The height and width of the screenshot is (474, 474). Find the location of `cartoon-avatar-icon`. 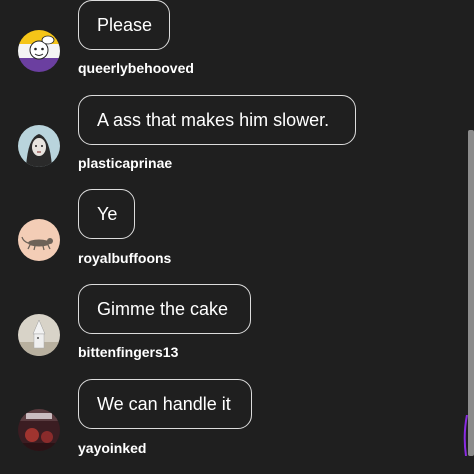

cartoon-avatar-icon is located at coordinates (39, 51).